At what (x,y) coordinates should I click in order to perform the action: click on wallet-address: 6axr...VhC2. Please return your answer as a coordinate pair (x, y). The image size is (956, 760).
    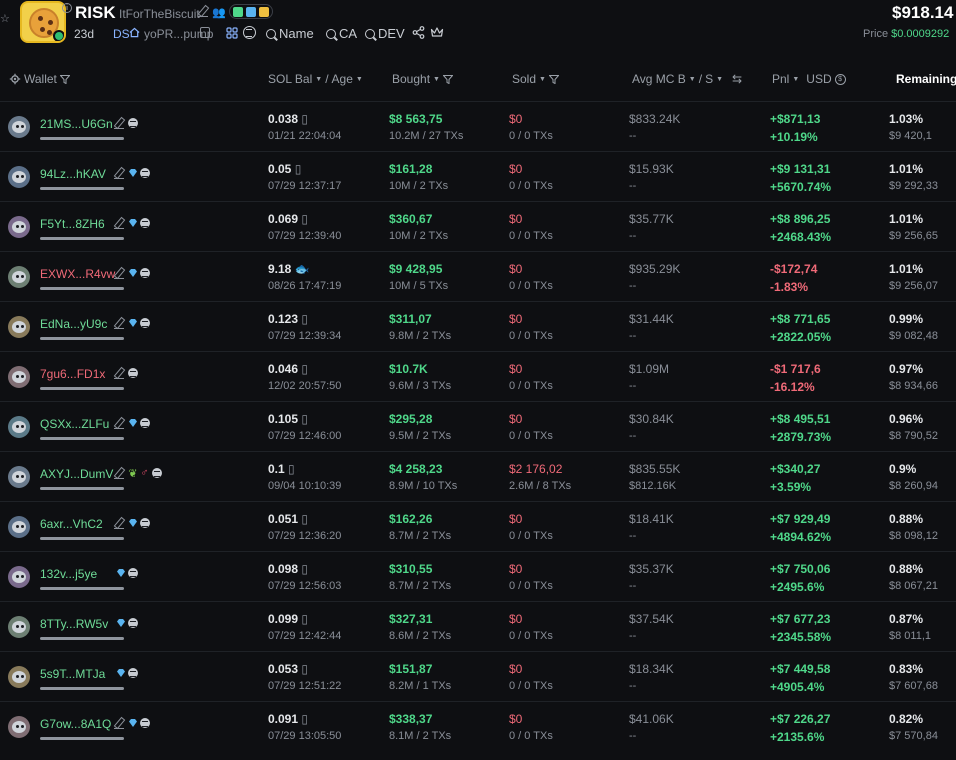
    Looking at the image, I should click on (71, 524).